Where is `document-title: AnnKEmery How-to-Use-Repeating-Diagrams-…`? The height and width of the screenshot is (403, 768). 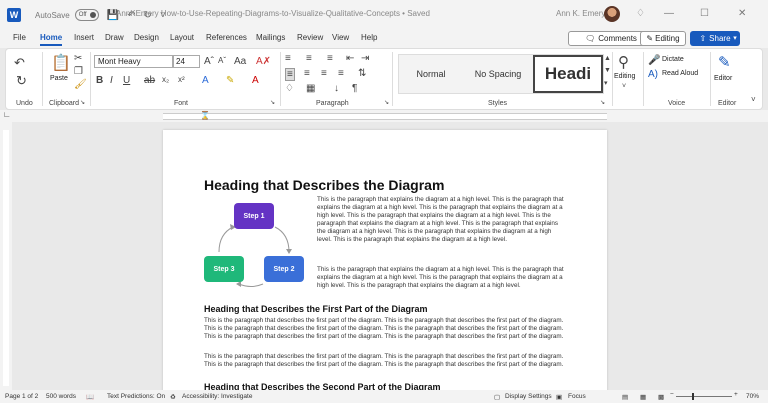 document-title: AnnKEmery How-to-Use-Repeating-Diagrams-… is located at coordinates (273, 13).